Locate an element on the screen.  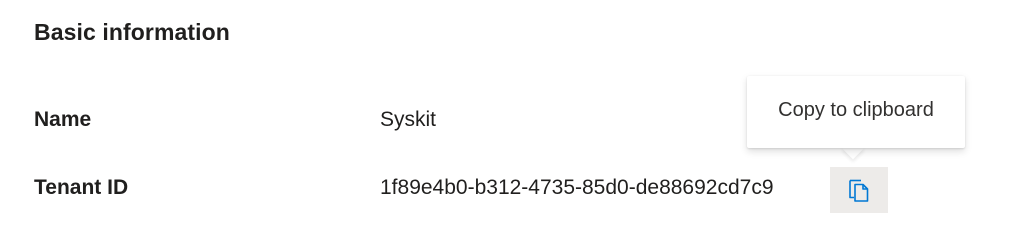
tenant-id-value: 1f89e4b0-b312-4735-85d0-de88692cd7c9 is located at coordinates (577, 187).